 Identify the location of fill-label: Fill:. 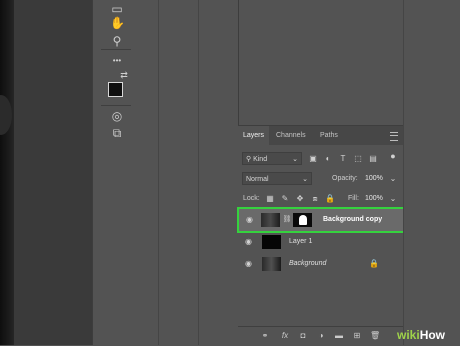
(353, 198).